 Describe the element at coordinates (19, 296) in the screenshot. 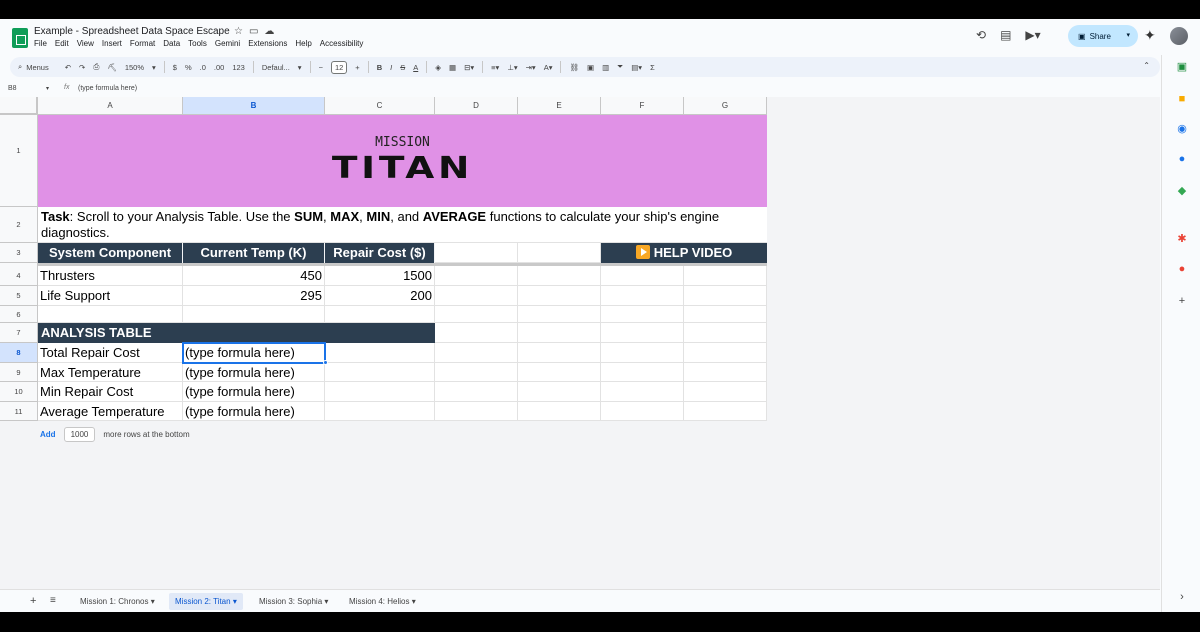

I see `row-header-5: 5` at that location.